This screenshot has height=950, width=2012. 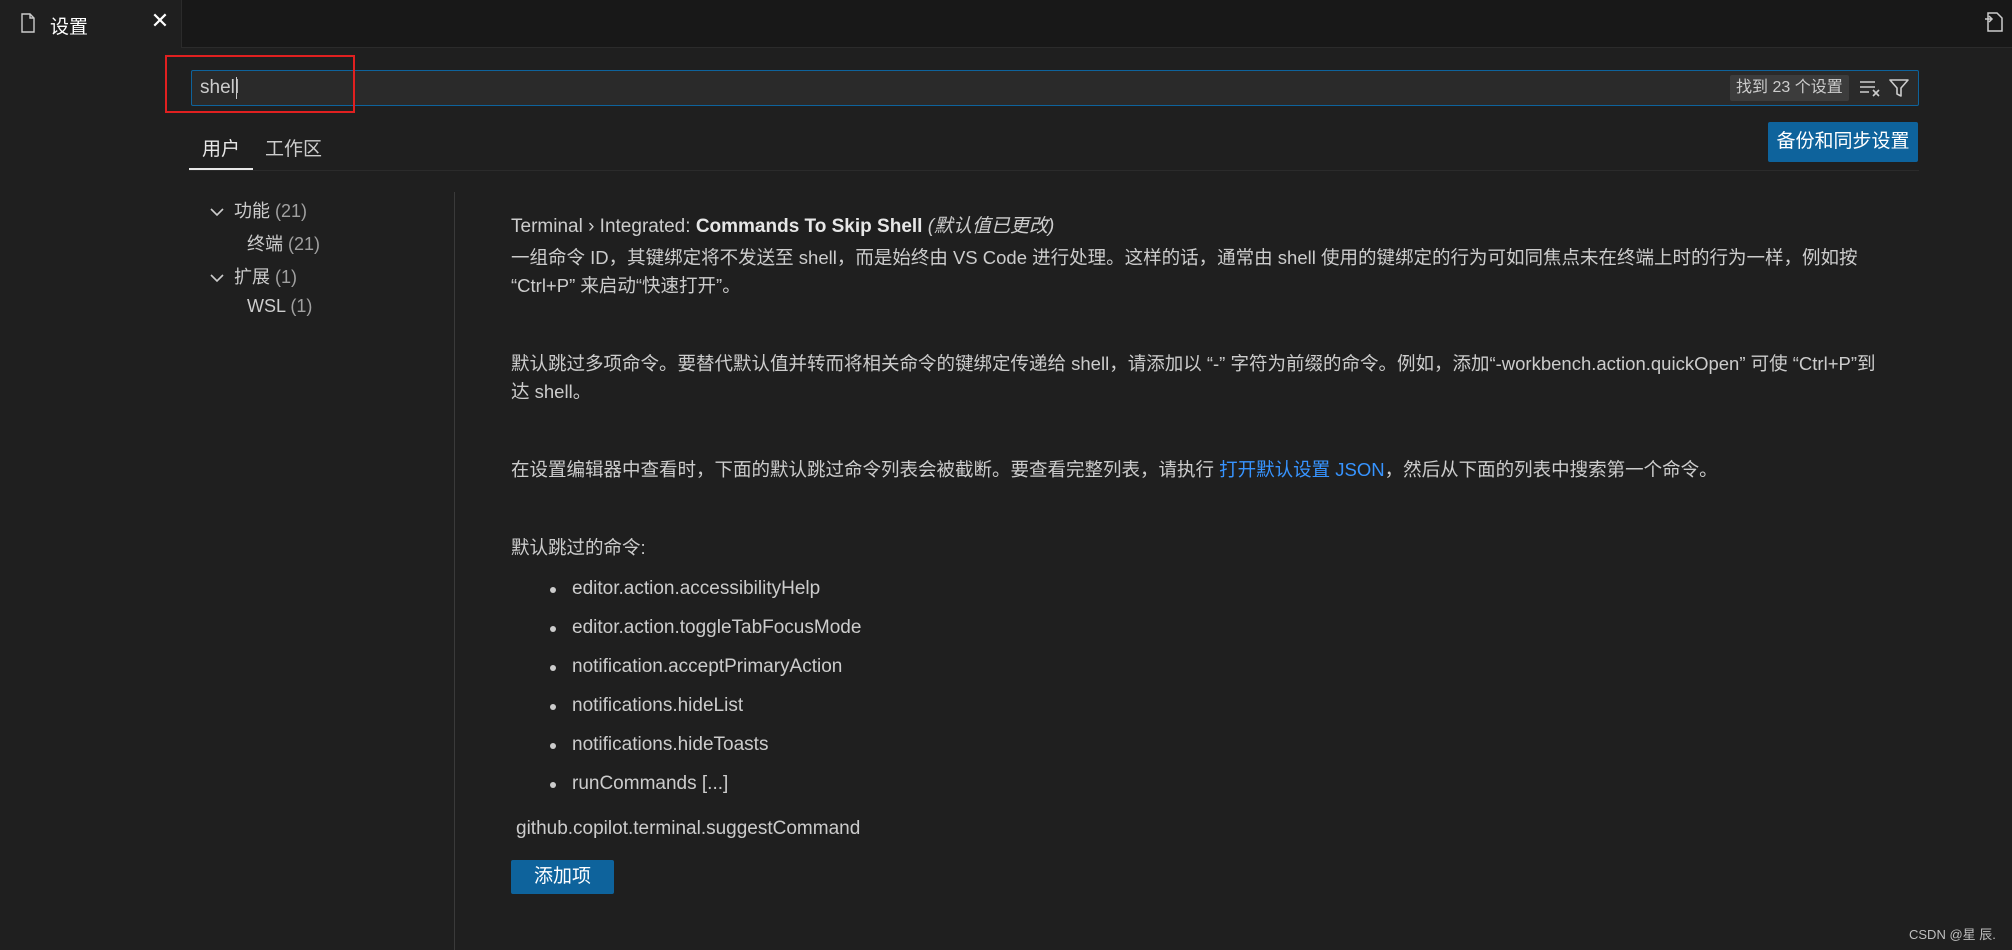 What do you see at coordinates (809, 226) in the screenshot?
I see `setting-key: Commands To Skip Shell` at bounding box center [809, 226].